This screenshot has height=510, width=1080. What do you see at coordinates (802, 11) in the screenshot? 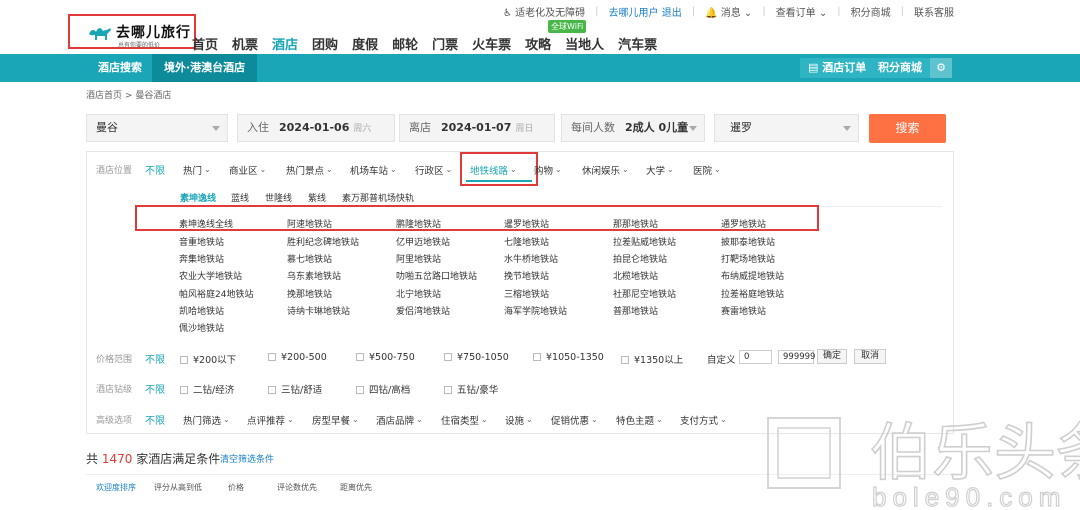
I see `orders-link: 查看订单 ⌄` at bounding box center [802, 11].